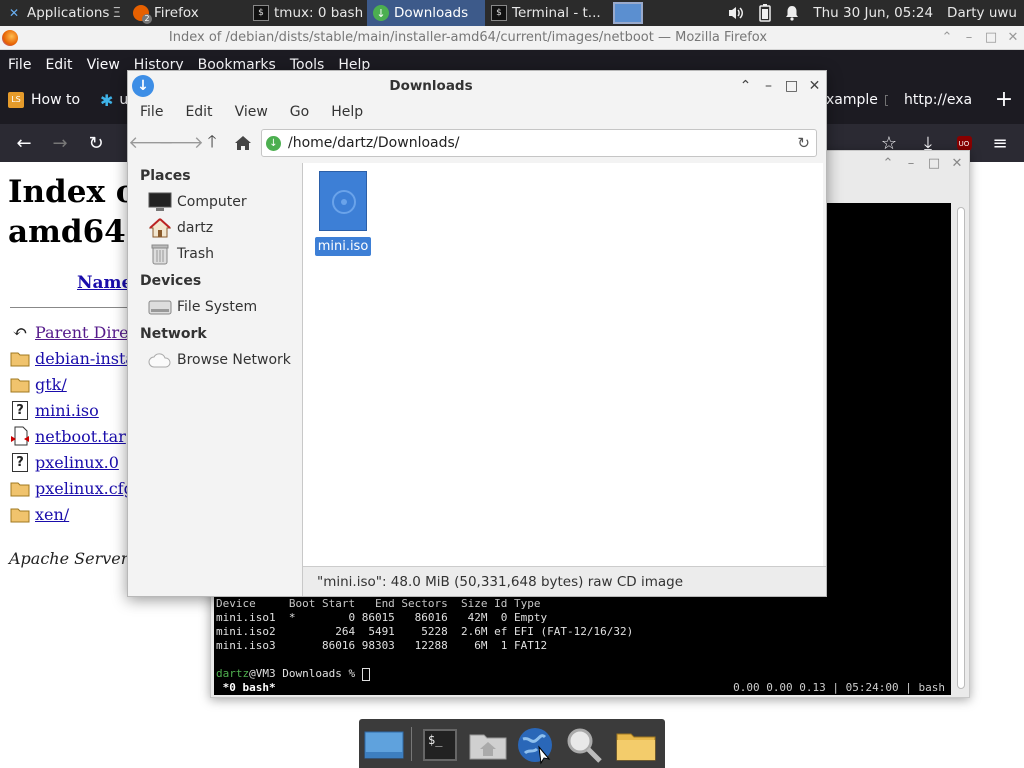 This screenshot has height=768, width=1024. What do you see at coordinates (1000, 144) in the screenshot?
I see `app-menu-icon: ≡` at bounding box center [1000, 144].